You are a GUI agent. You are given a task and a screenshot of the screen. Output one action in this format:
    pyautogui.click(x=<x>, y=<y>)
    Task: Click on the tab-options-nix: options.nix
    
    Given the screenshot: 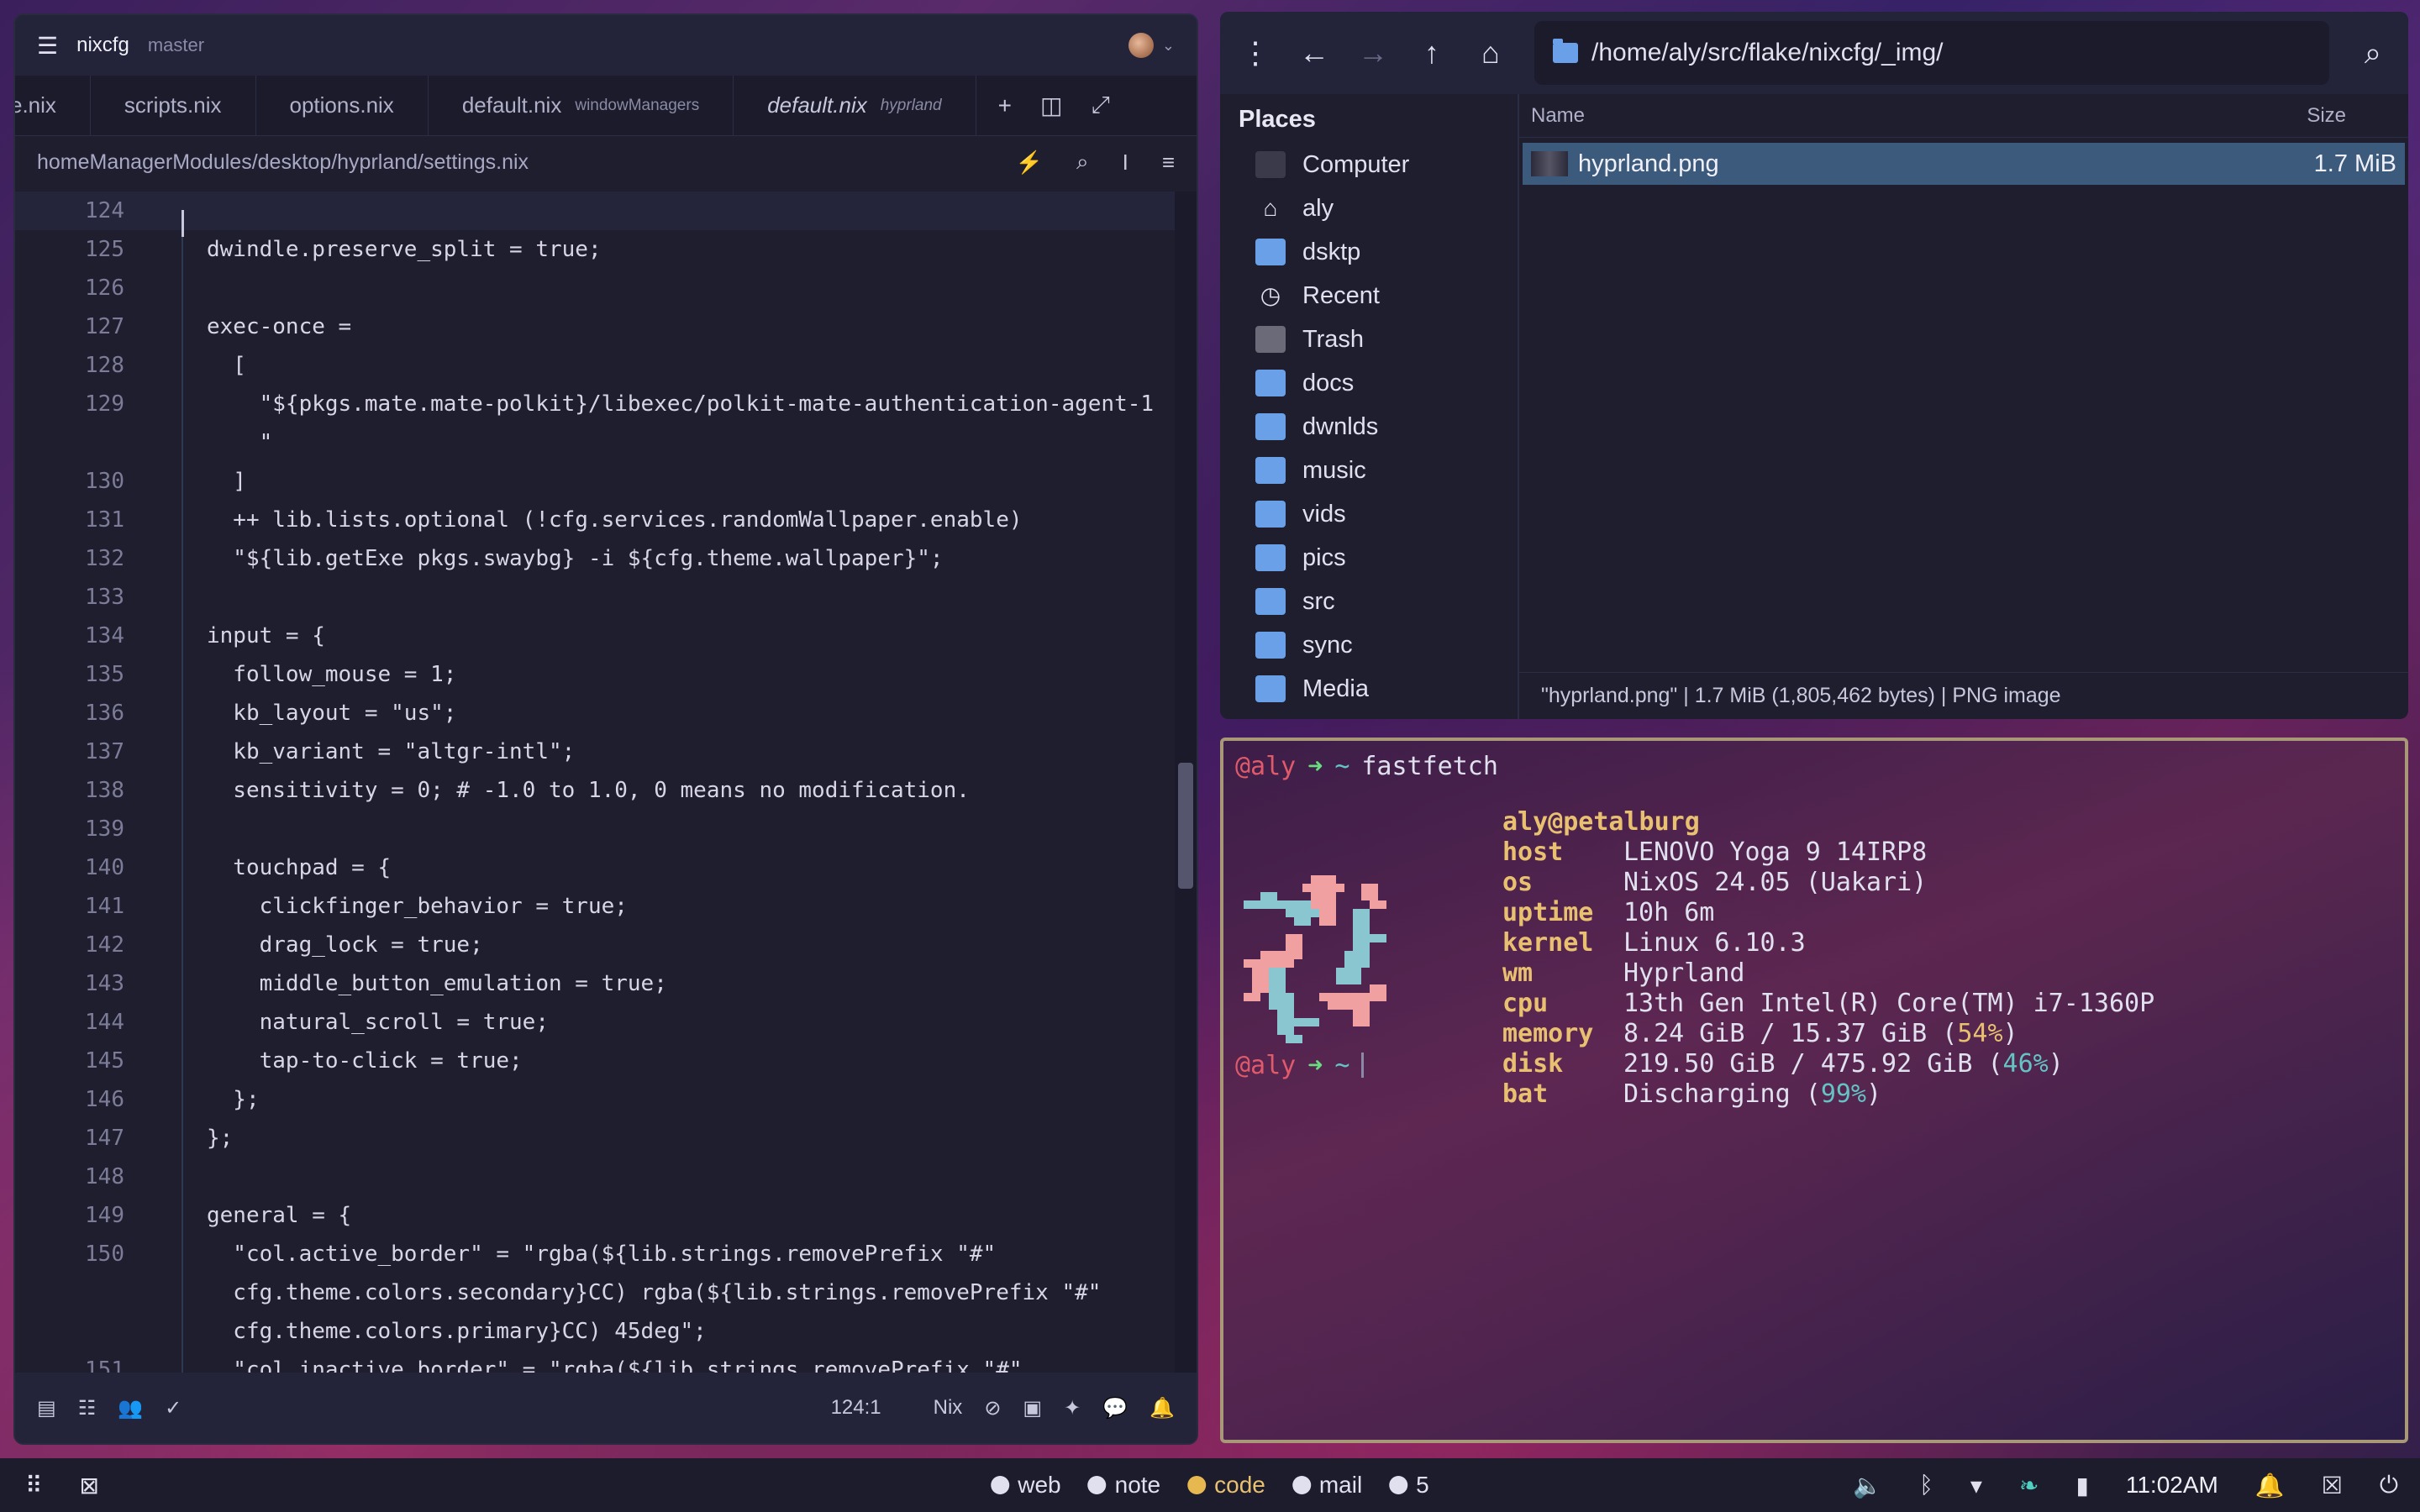 What is the action you would take?
    pyautogui.click(x=342, y=105)
    